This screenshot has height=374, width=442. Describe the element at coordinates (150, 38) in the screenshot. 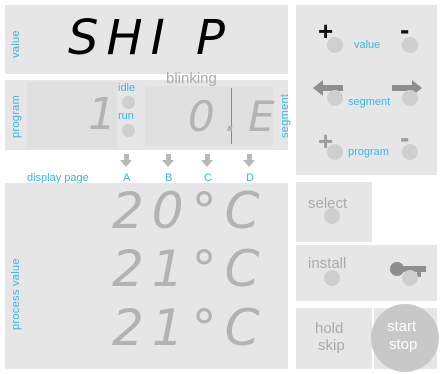

I see `main-display-text: SHI P` at that location.